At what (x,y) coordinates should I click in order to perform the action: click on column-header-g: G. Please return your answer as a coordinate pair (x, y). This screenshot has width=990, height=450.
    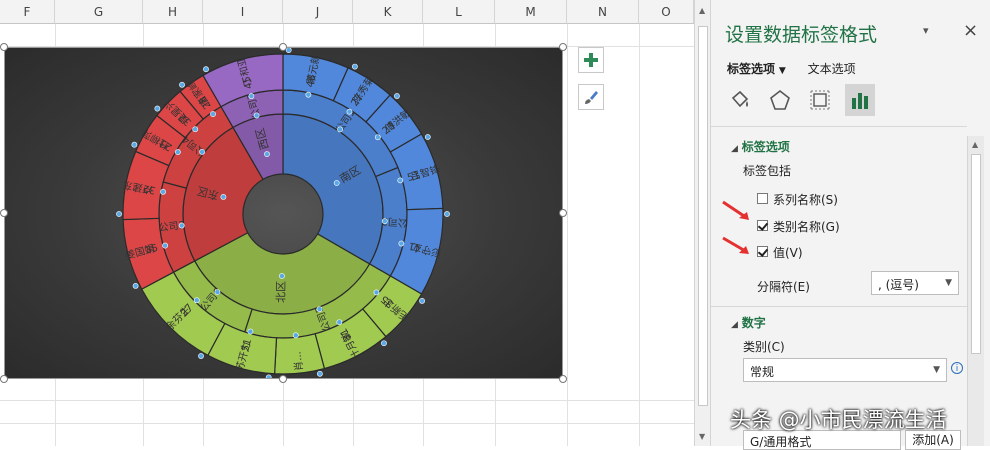
    Looking at the image, I should click on (99, 12).